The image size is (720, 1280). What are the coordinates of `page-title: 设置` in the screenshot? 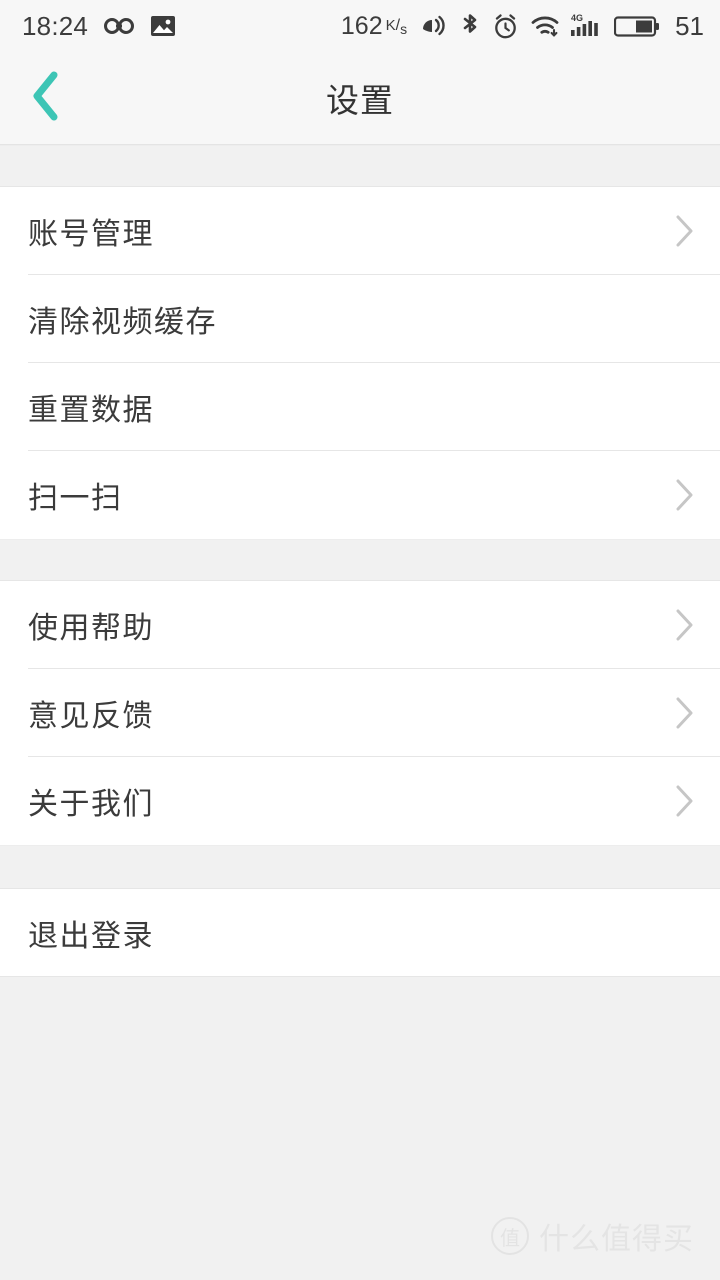 It's located at (360, 100).